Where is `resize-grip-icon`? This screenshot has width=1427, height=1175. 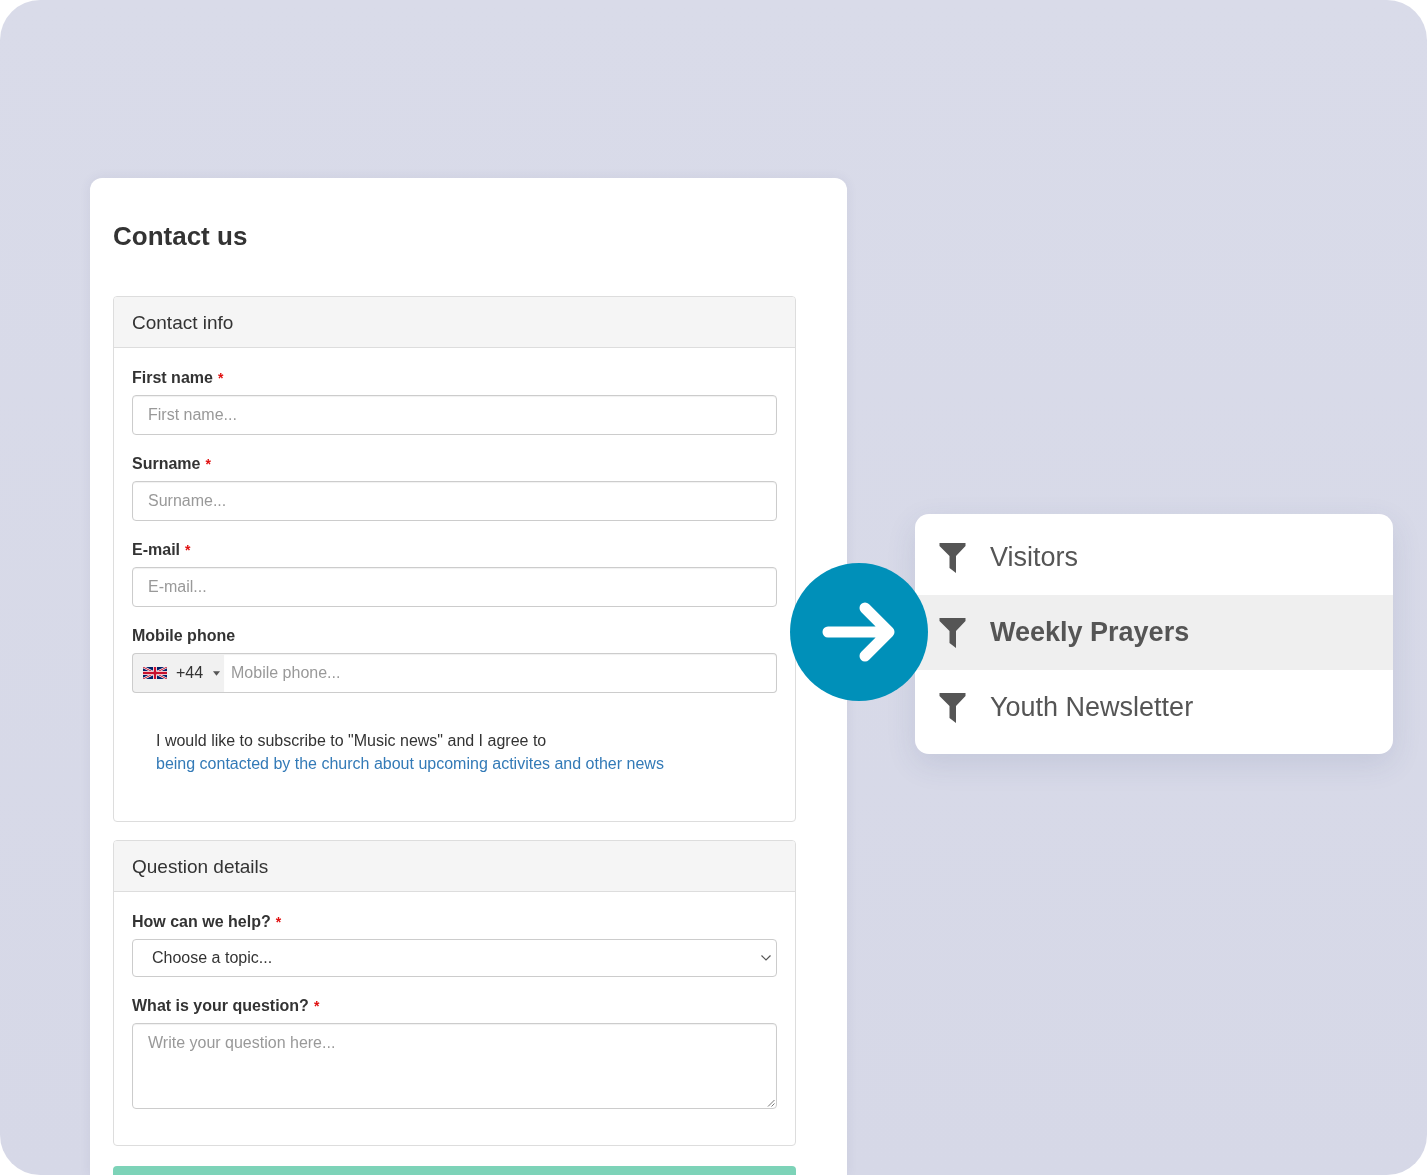
resize-grip-icon is located at coordinates (771, 1103).